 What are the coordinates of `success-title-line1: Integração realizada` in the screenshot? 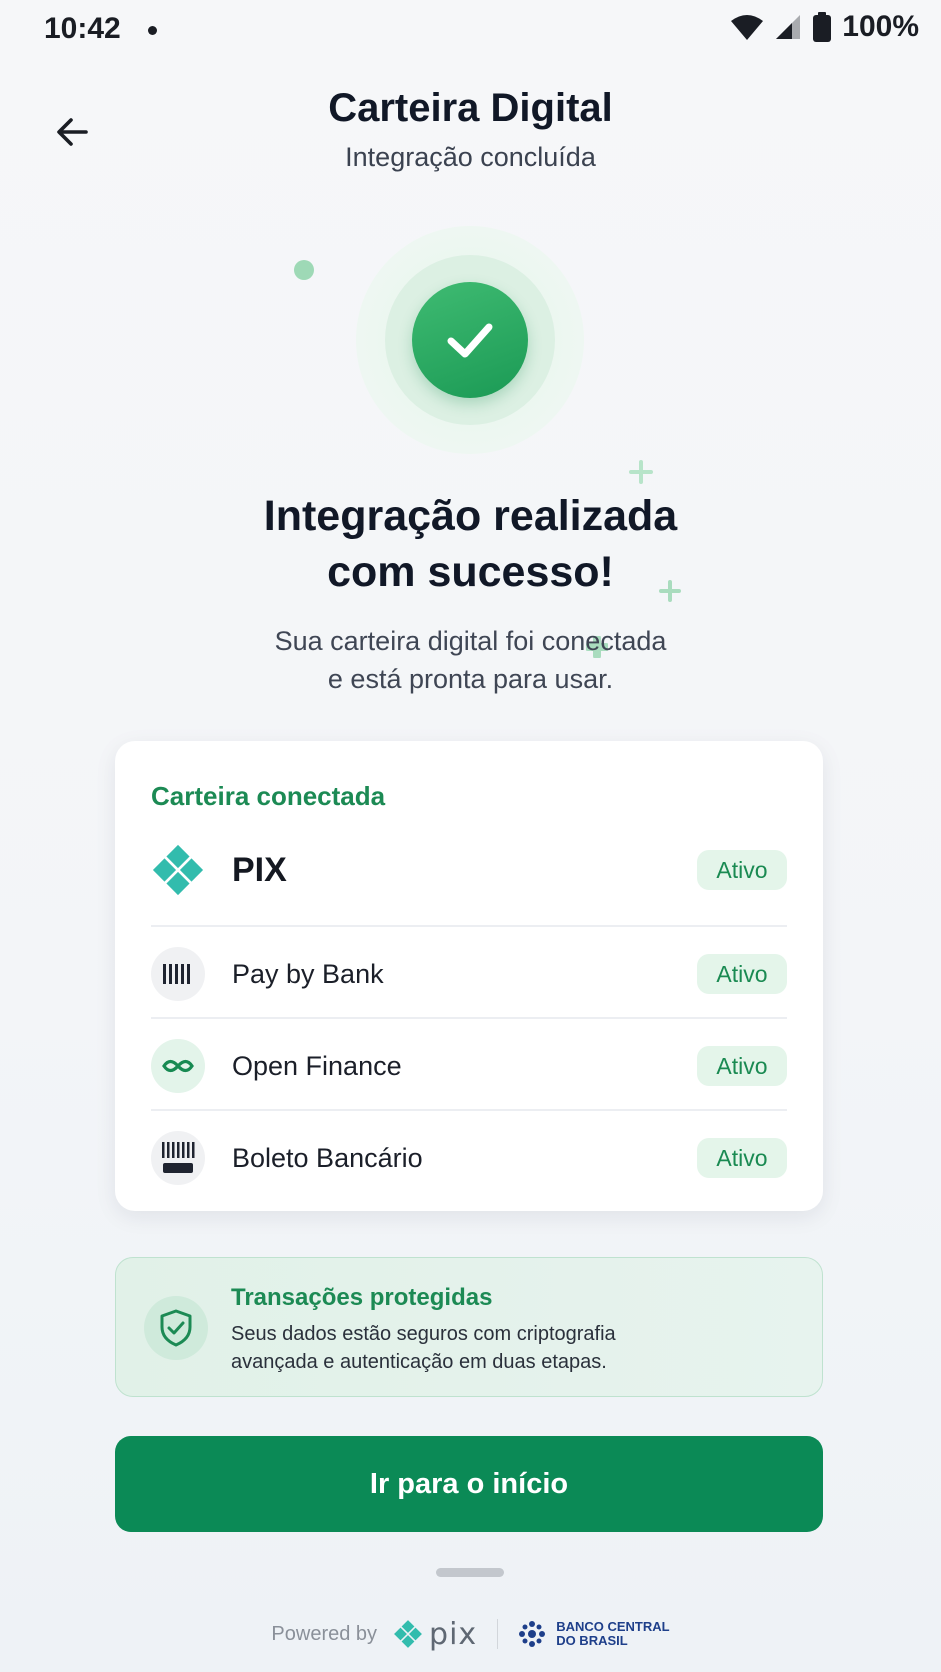 It's located at (470, 516).